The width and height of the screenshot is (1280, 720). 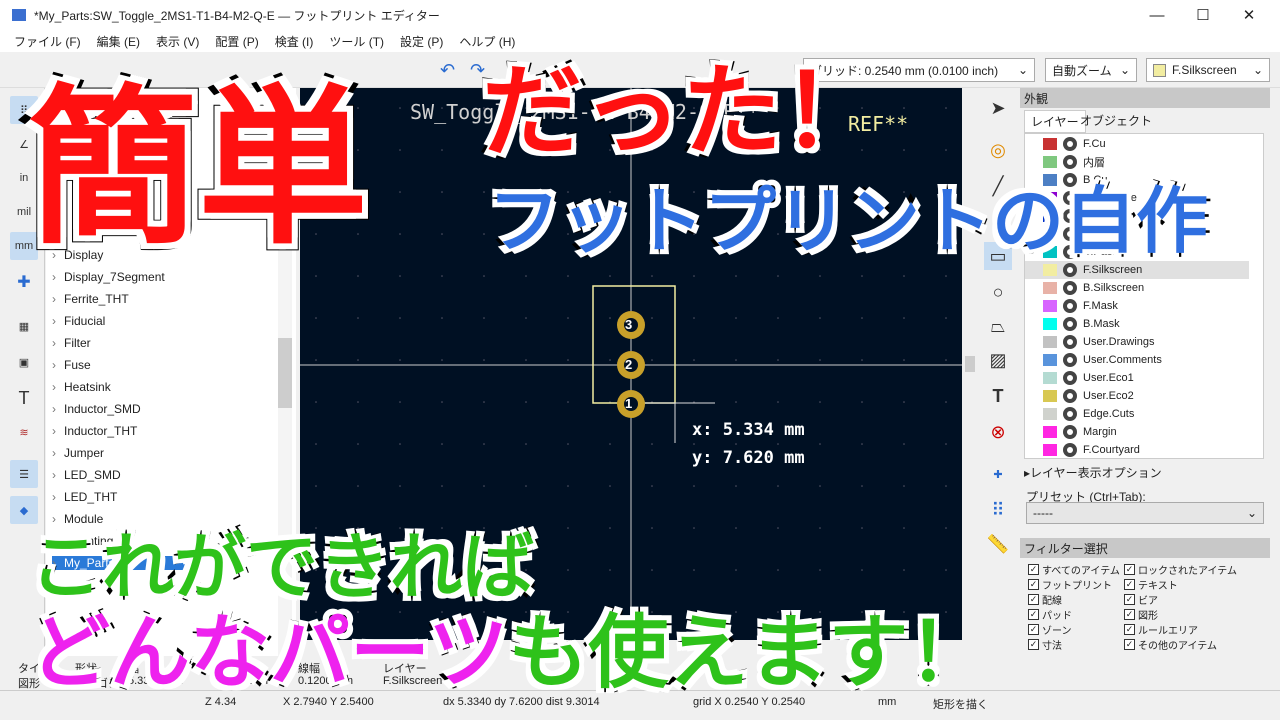 I want to click on add-pad-icon: ◎, so click(x=998, y=150).